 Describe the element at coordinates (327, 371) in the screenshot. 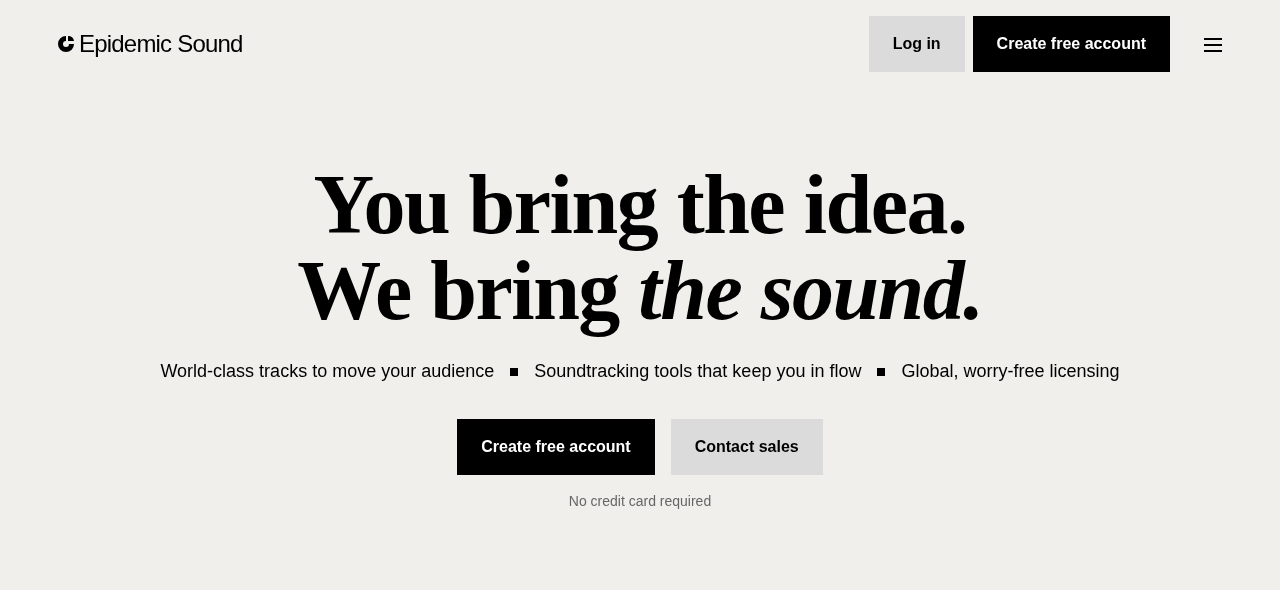

I see `feature-text: World-class tracks to move your audience` at that location.